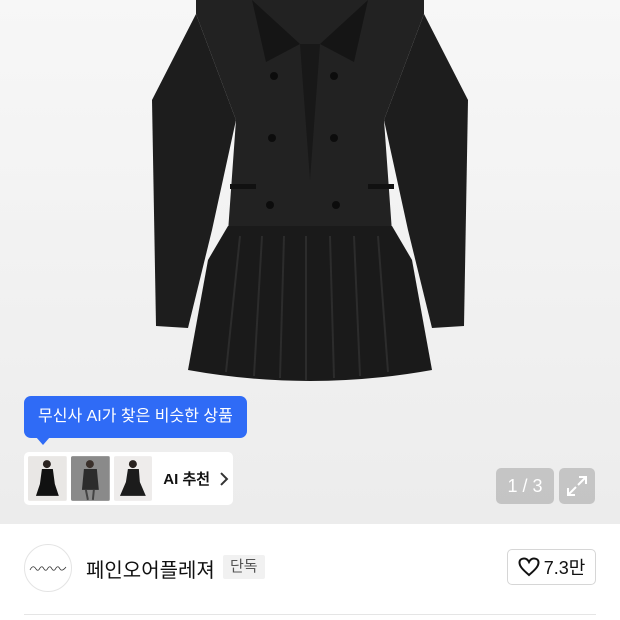  I want to click on section-divider, so click(310, 614).